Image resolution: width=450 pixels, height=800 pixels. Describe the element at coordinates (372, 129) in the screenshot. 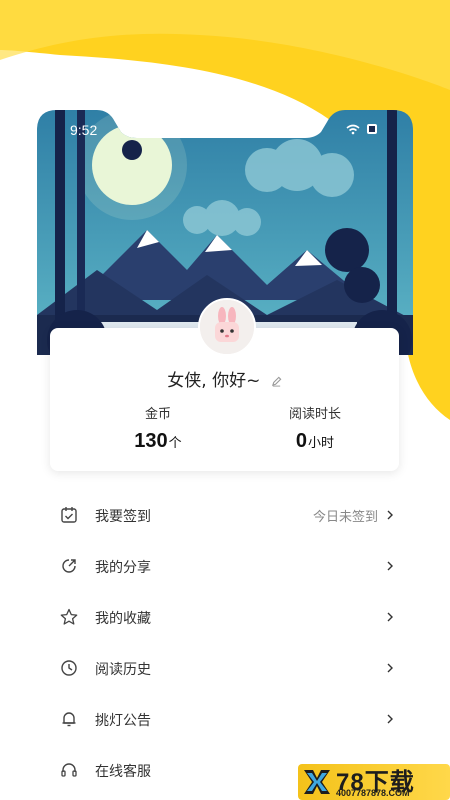

I see `battery-icon` at that location.